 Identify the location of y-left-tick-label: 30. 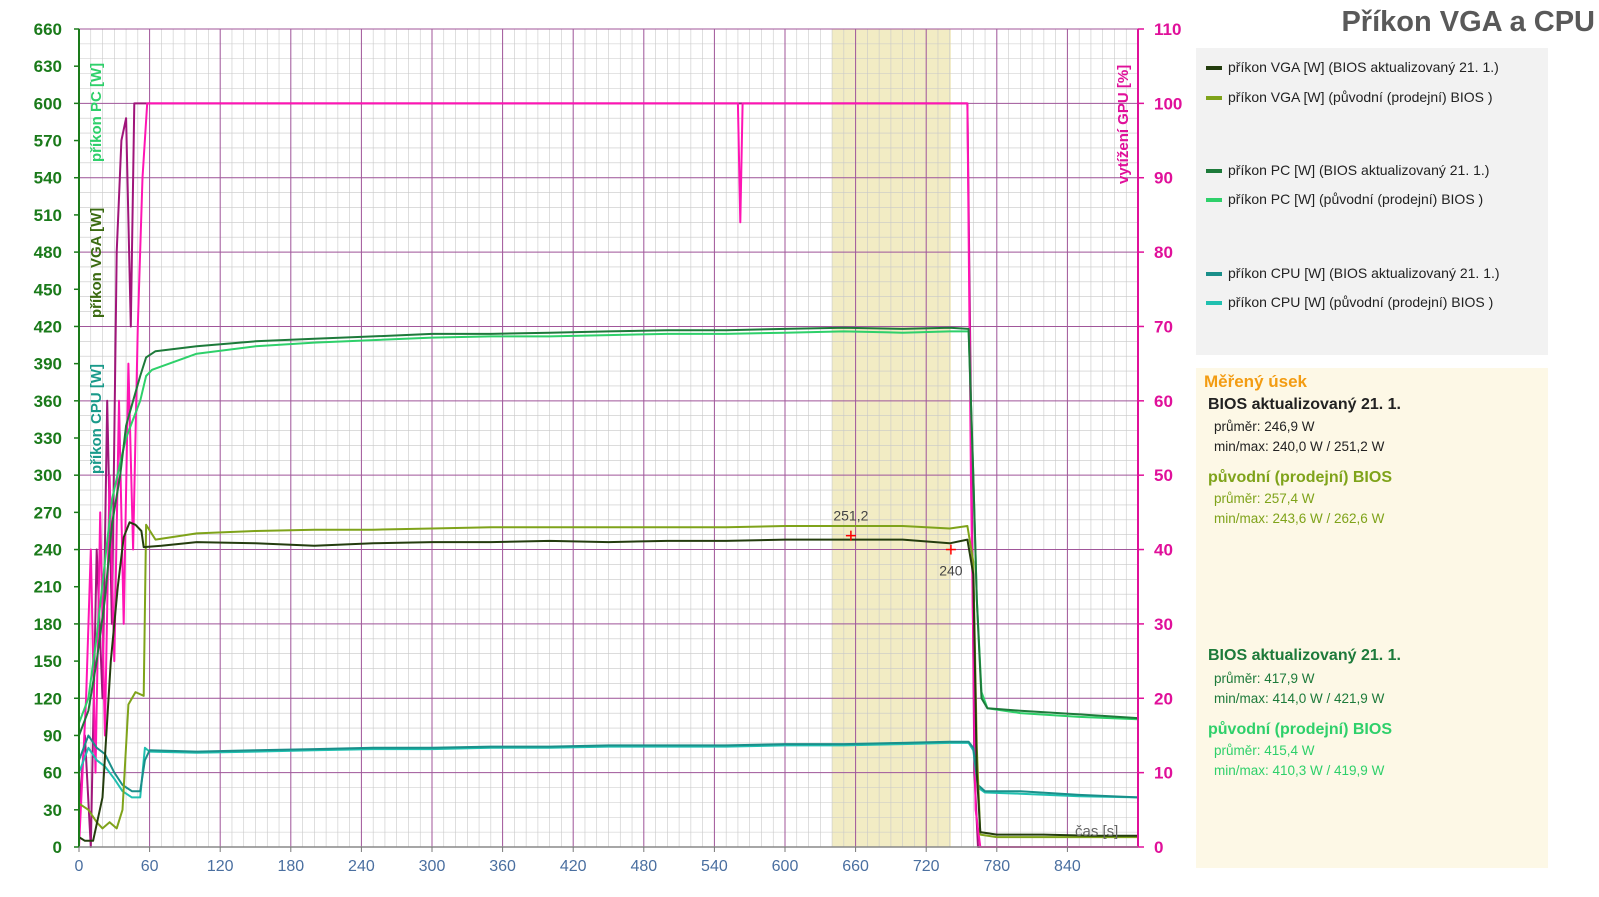
(52, 810).